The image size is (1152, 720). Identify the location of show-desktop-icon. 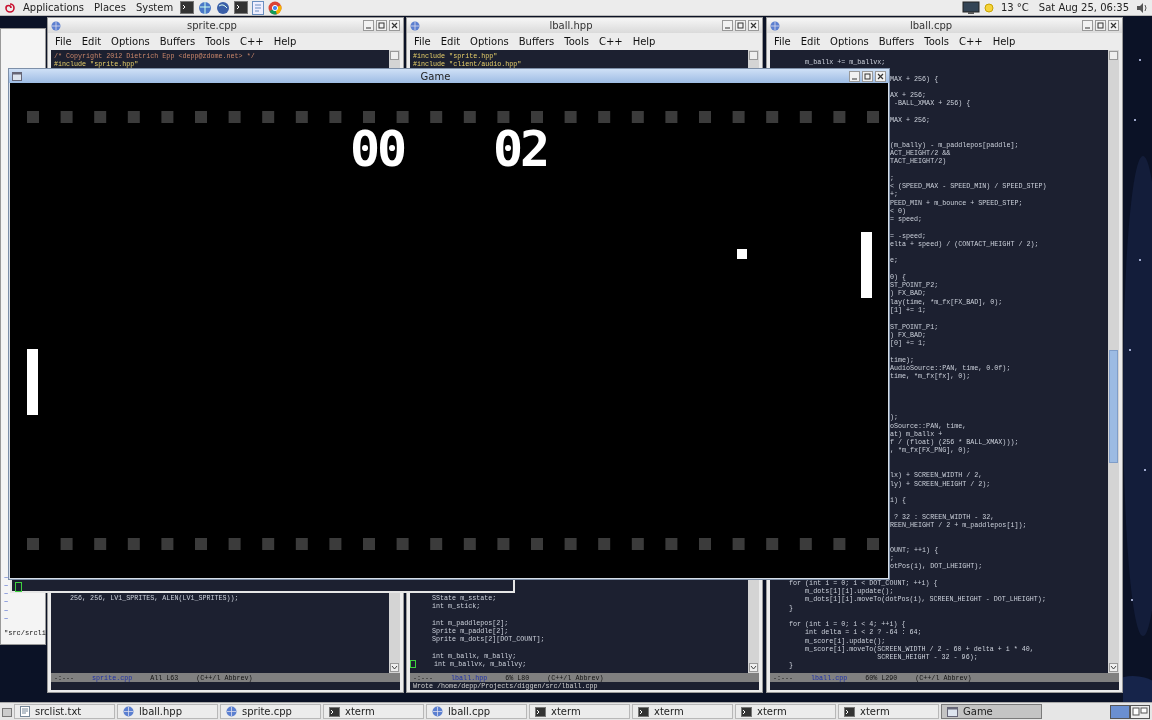
(7, 711).